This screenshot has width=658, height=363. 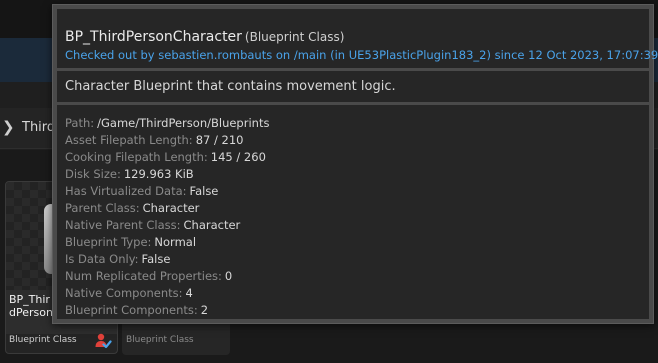 What do you see at coordinates (143, 276) in the screenshot?
I see `info-key: Num Replicated Properties:` at bounding box center [143, 276].